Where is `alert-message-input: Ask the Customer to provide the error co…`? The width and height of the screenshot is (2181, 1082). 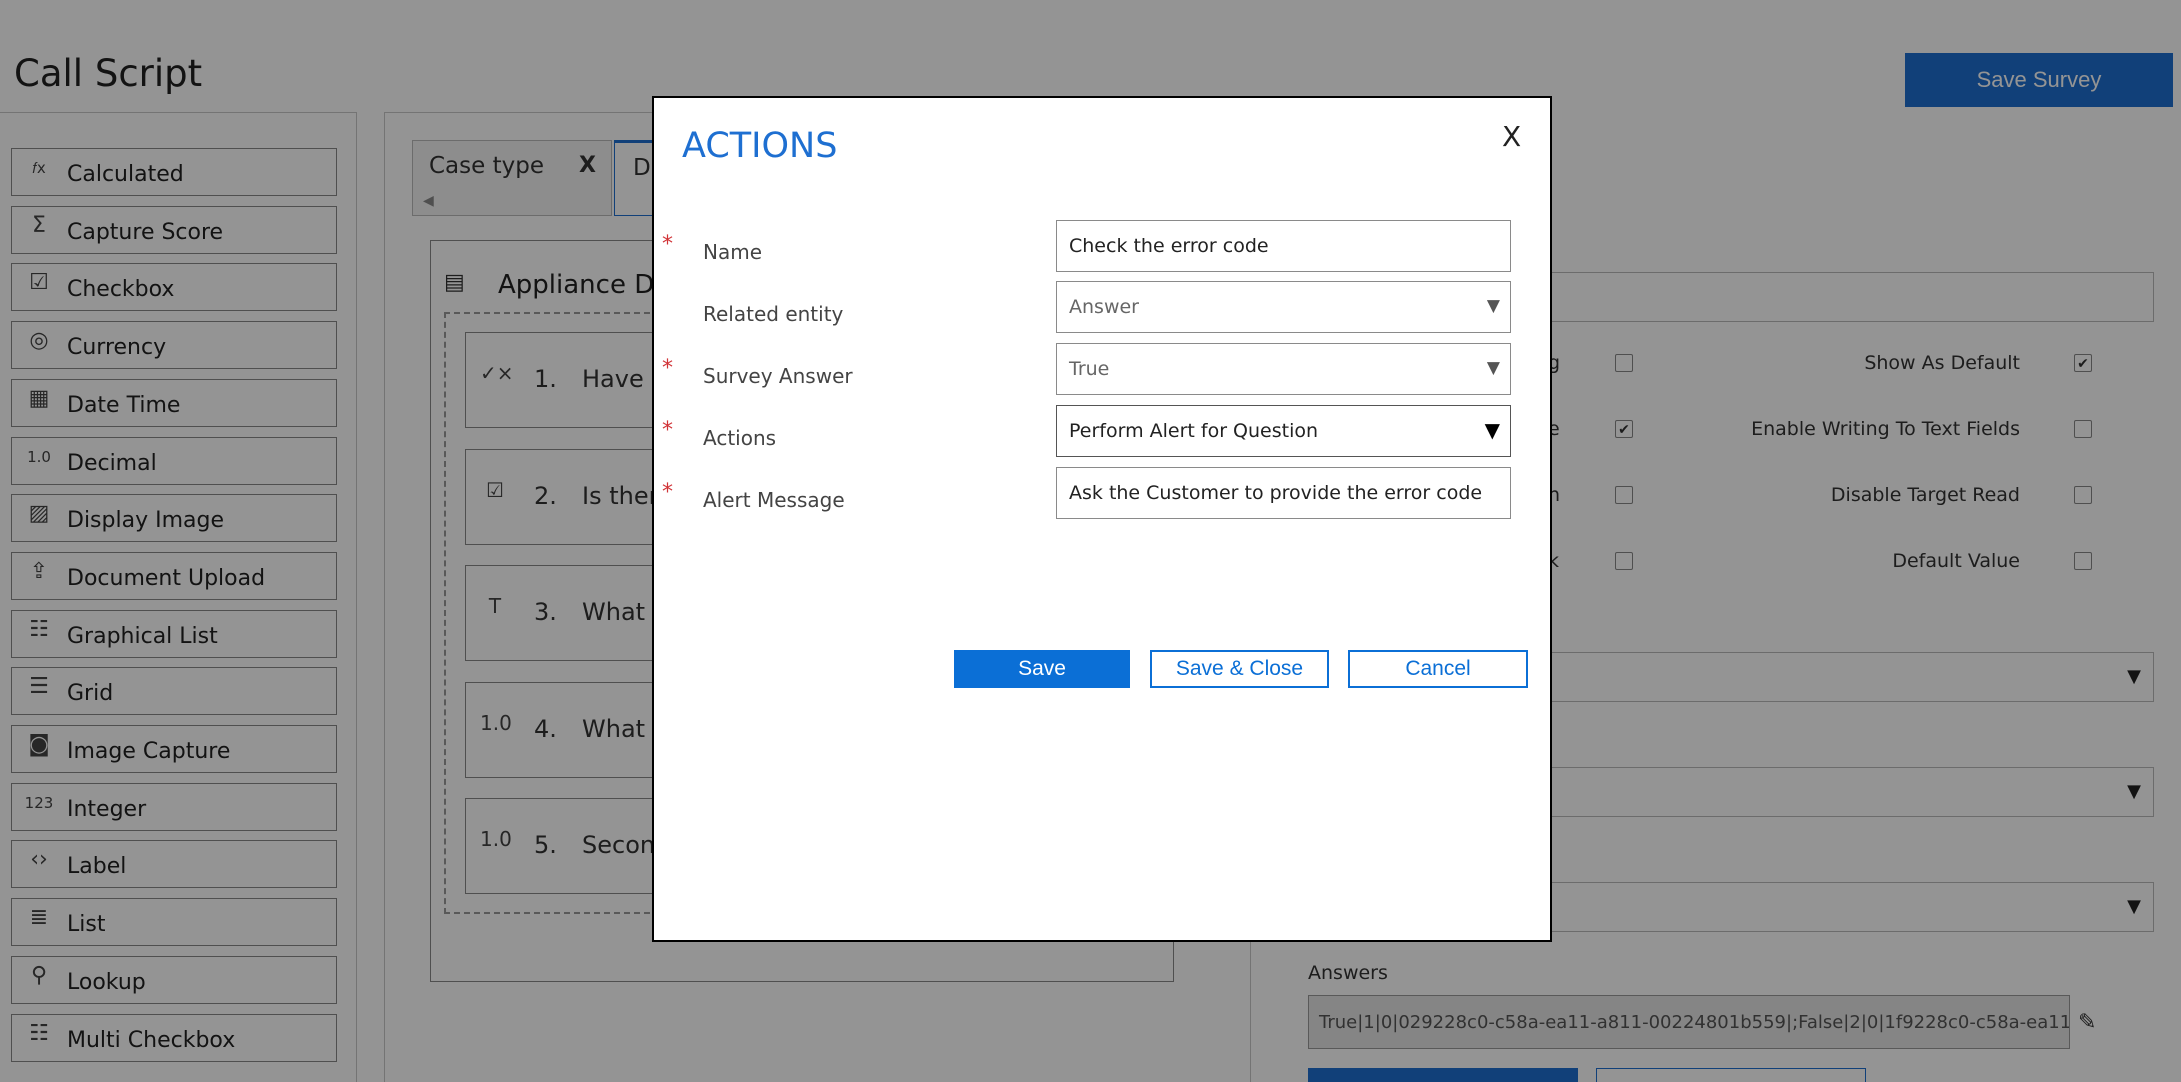
alert-message-input: Ask the Customer to provide the error co… is located at coordinates (1283, 493).